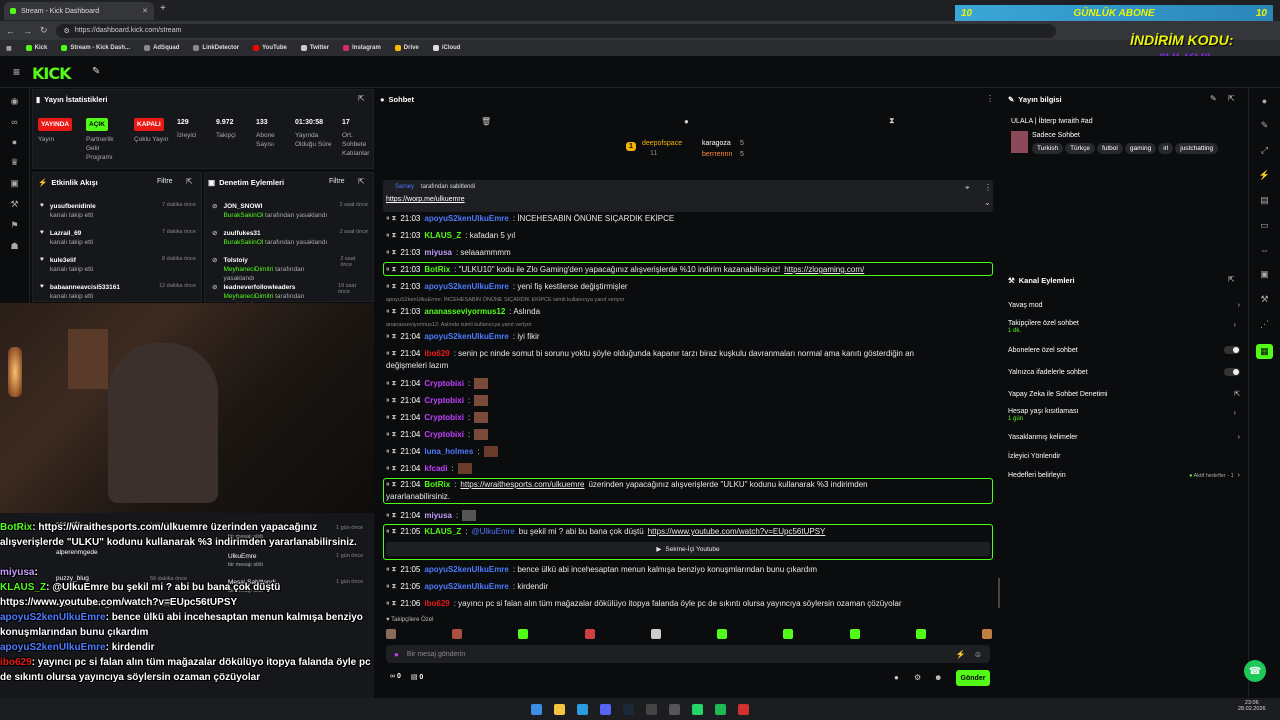 This screenshot has width=1280, height=720. I want to click on user-icon: ●, so click(14, 142).